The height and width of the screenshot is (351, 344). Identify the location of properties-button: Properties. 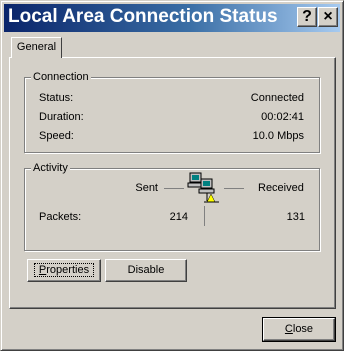
(64, 270).